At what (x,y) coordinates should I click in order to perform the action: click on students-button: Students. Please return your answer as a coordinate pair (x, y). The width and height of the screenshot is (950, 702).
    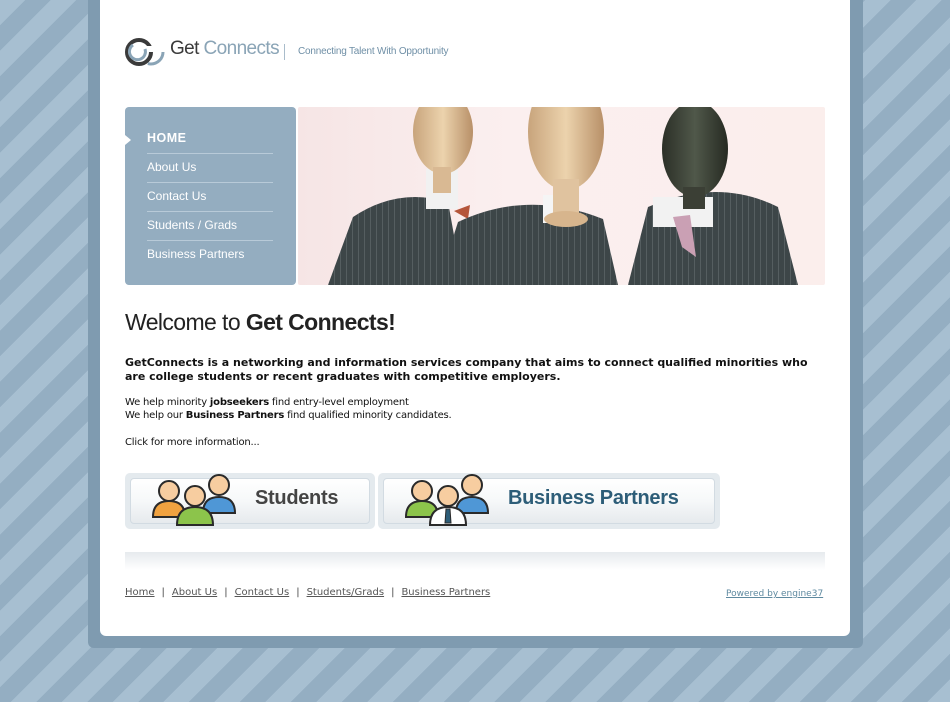
    Looking at the image, I should click on (250, 501).